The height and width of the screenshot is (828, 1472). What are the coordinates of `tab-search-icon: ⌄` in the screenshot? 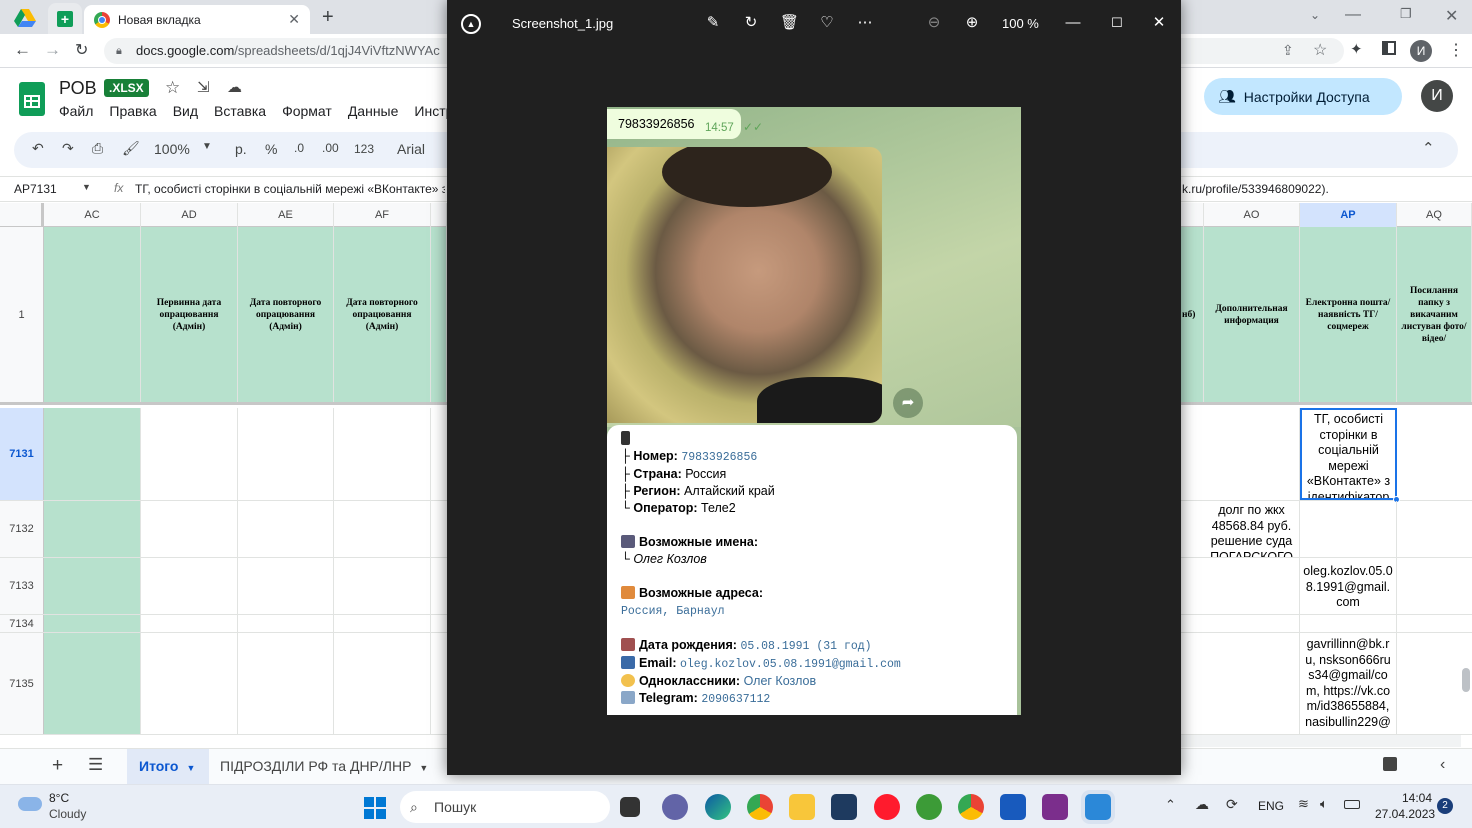 It's located at (1315, 15).